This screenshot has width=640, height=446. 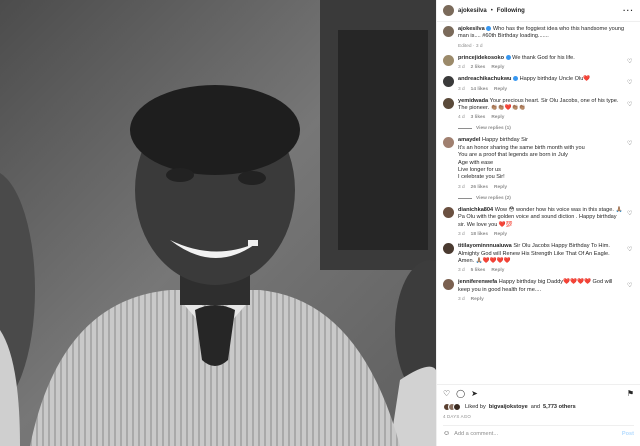 I want to click on comment-likes: 18 likes, so click(x=479, y=234).